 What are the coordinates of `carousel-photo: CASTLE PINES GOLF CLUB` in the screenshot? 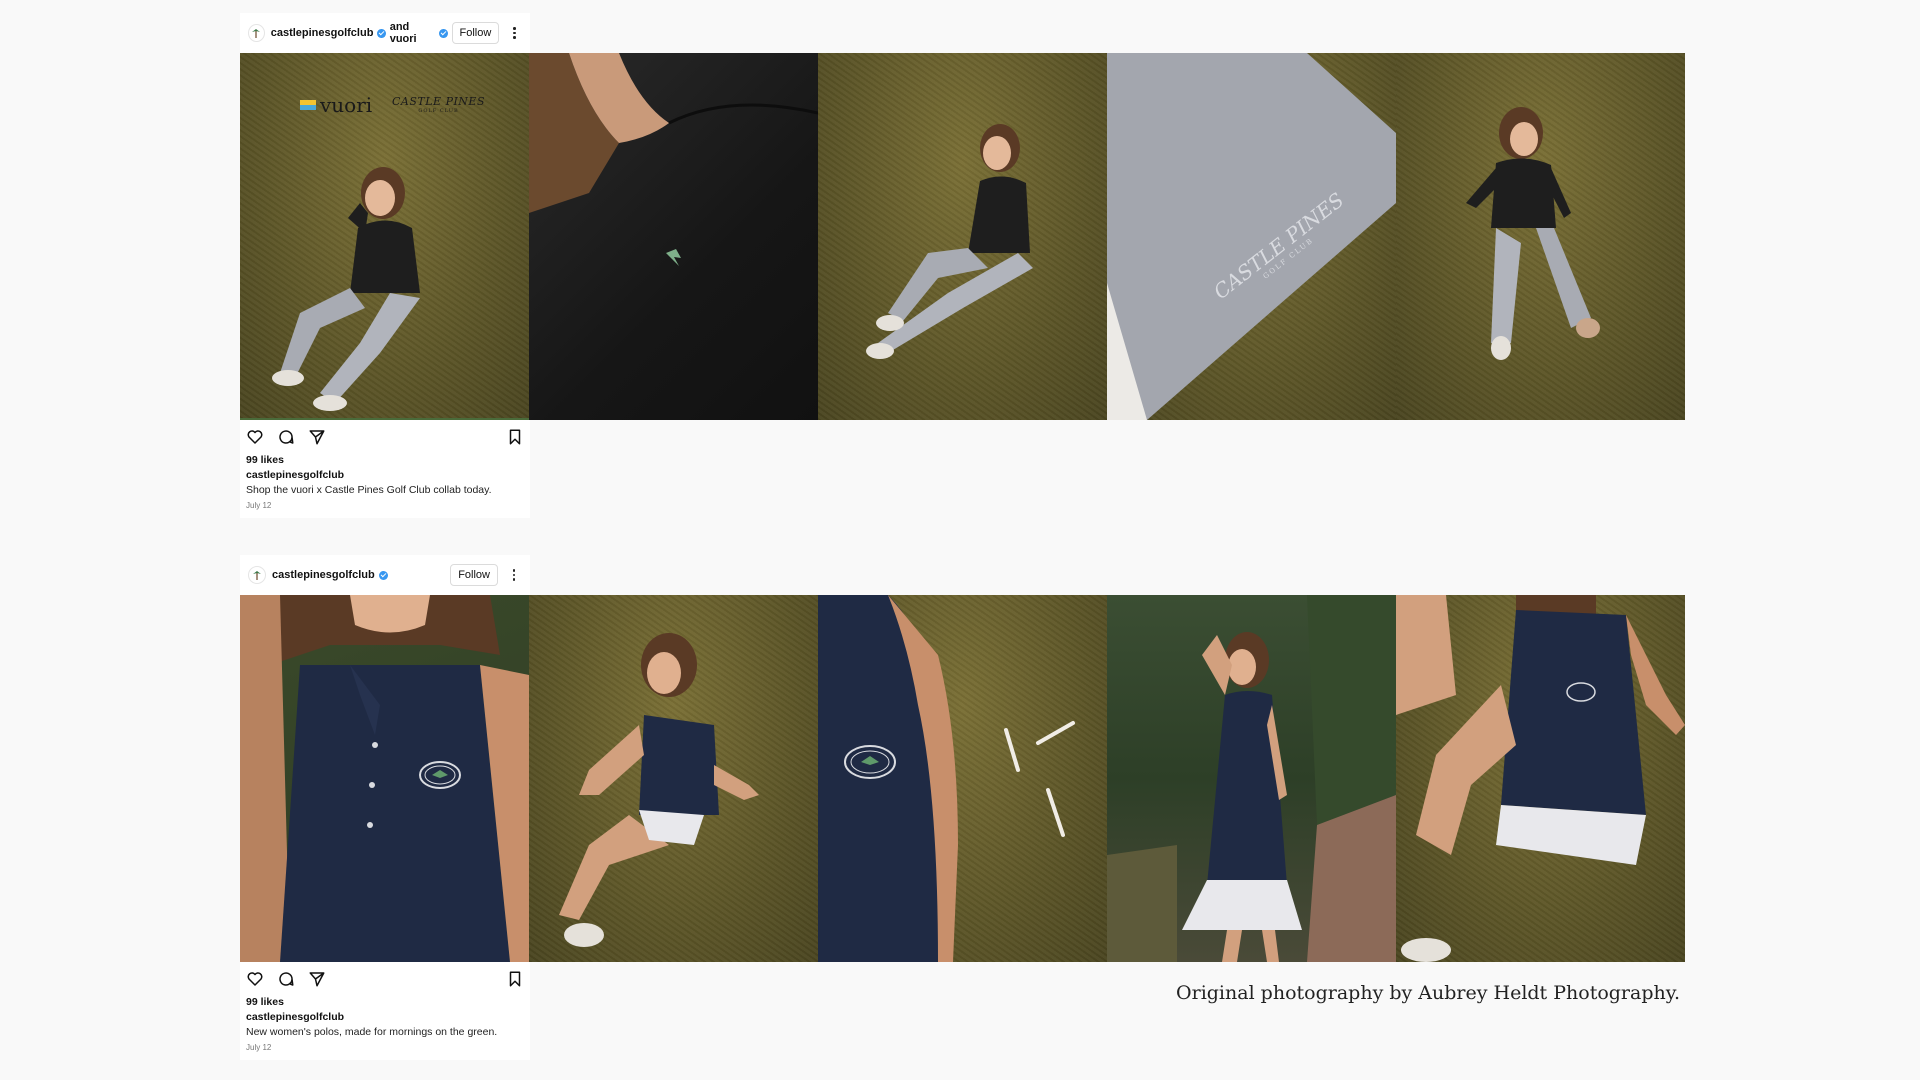 It's located at (1251, 236).